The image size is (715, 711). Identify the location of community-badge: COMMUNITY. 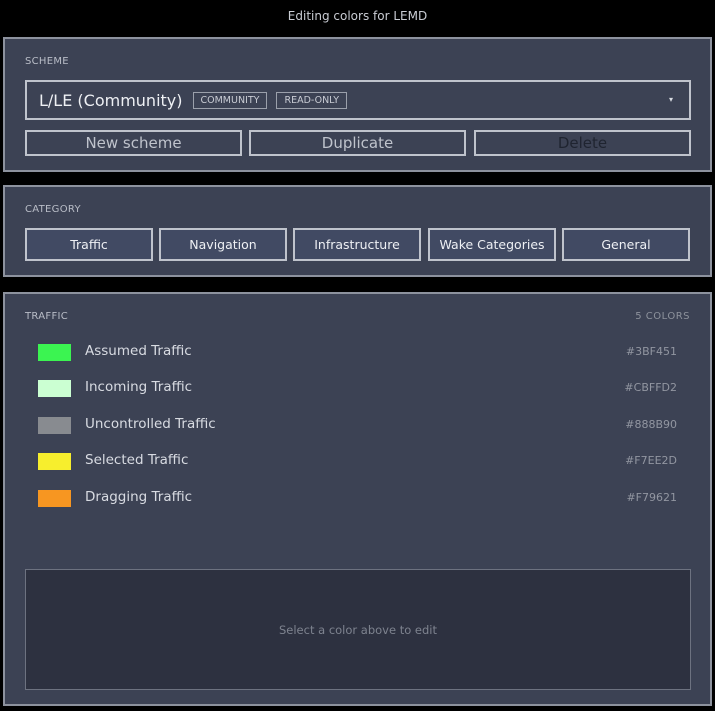
(230, 100).